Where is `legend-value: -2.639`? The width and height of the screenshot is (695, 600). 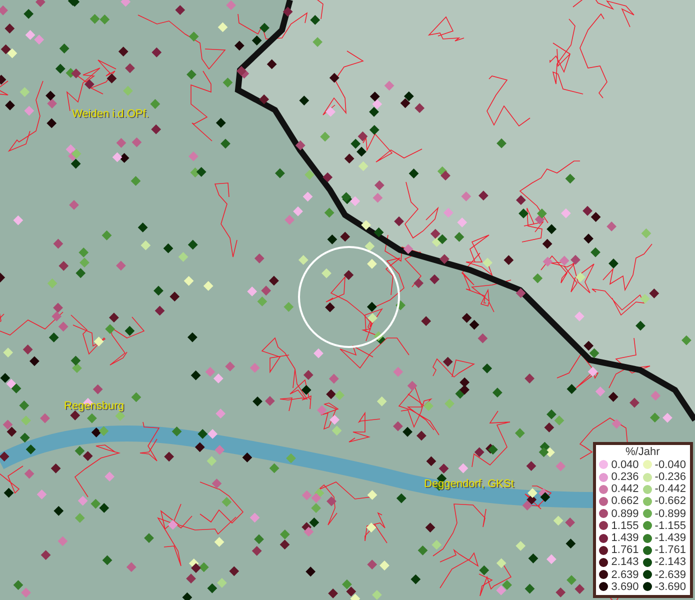 legend-value: -2.639 is located at coordinates (670, 574).